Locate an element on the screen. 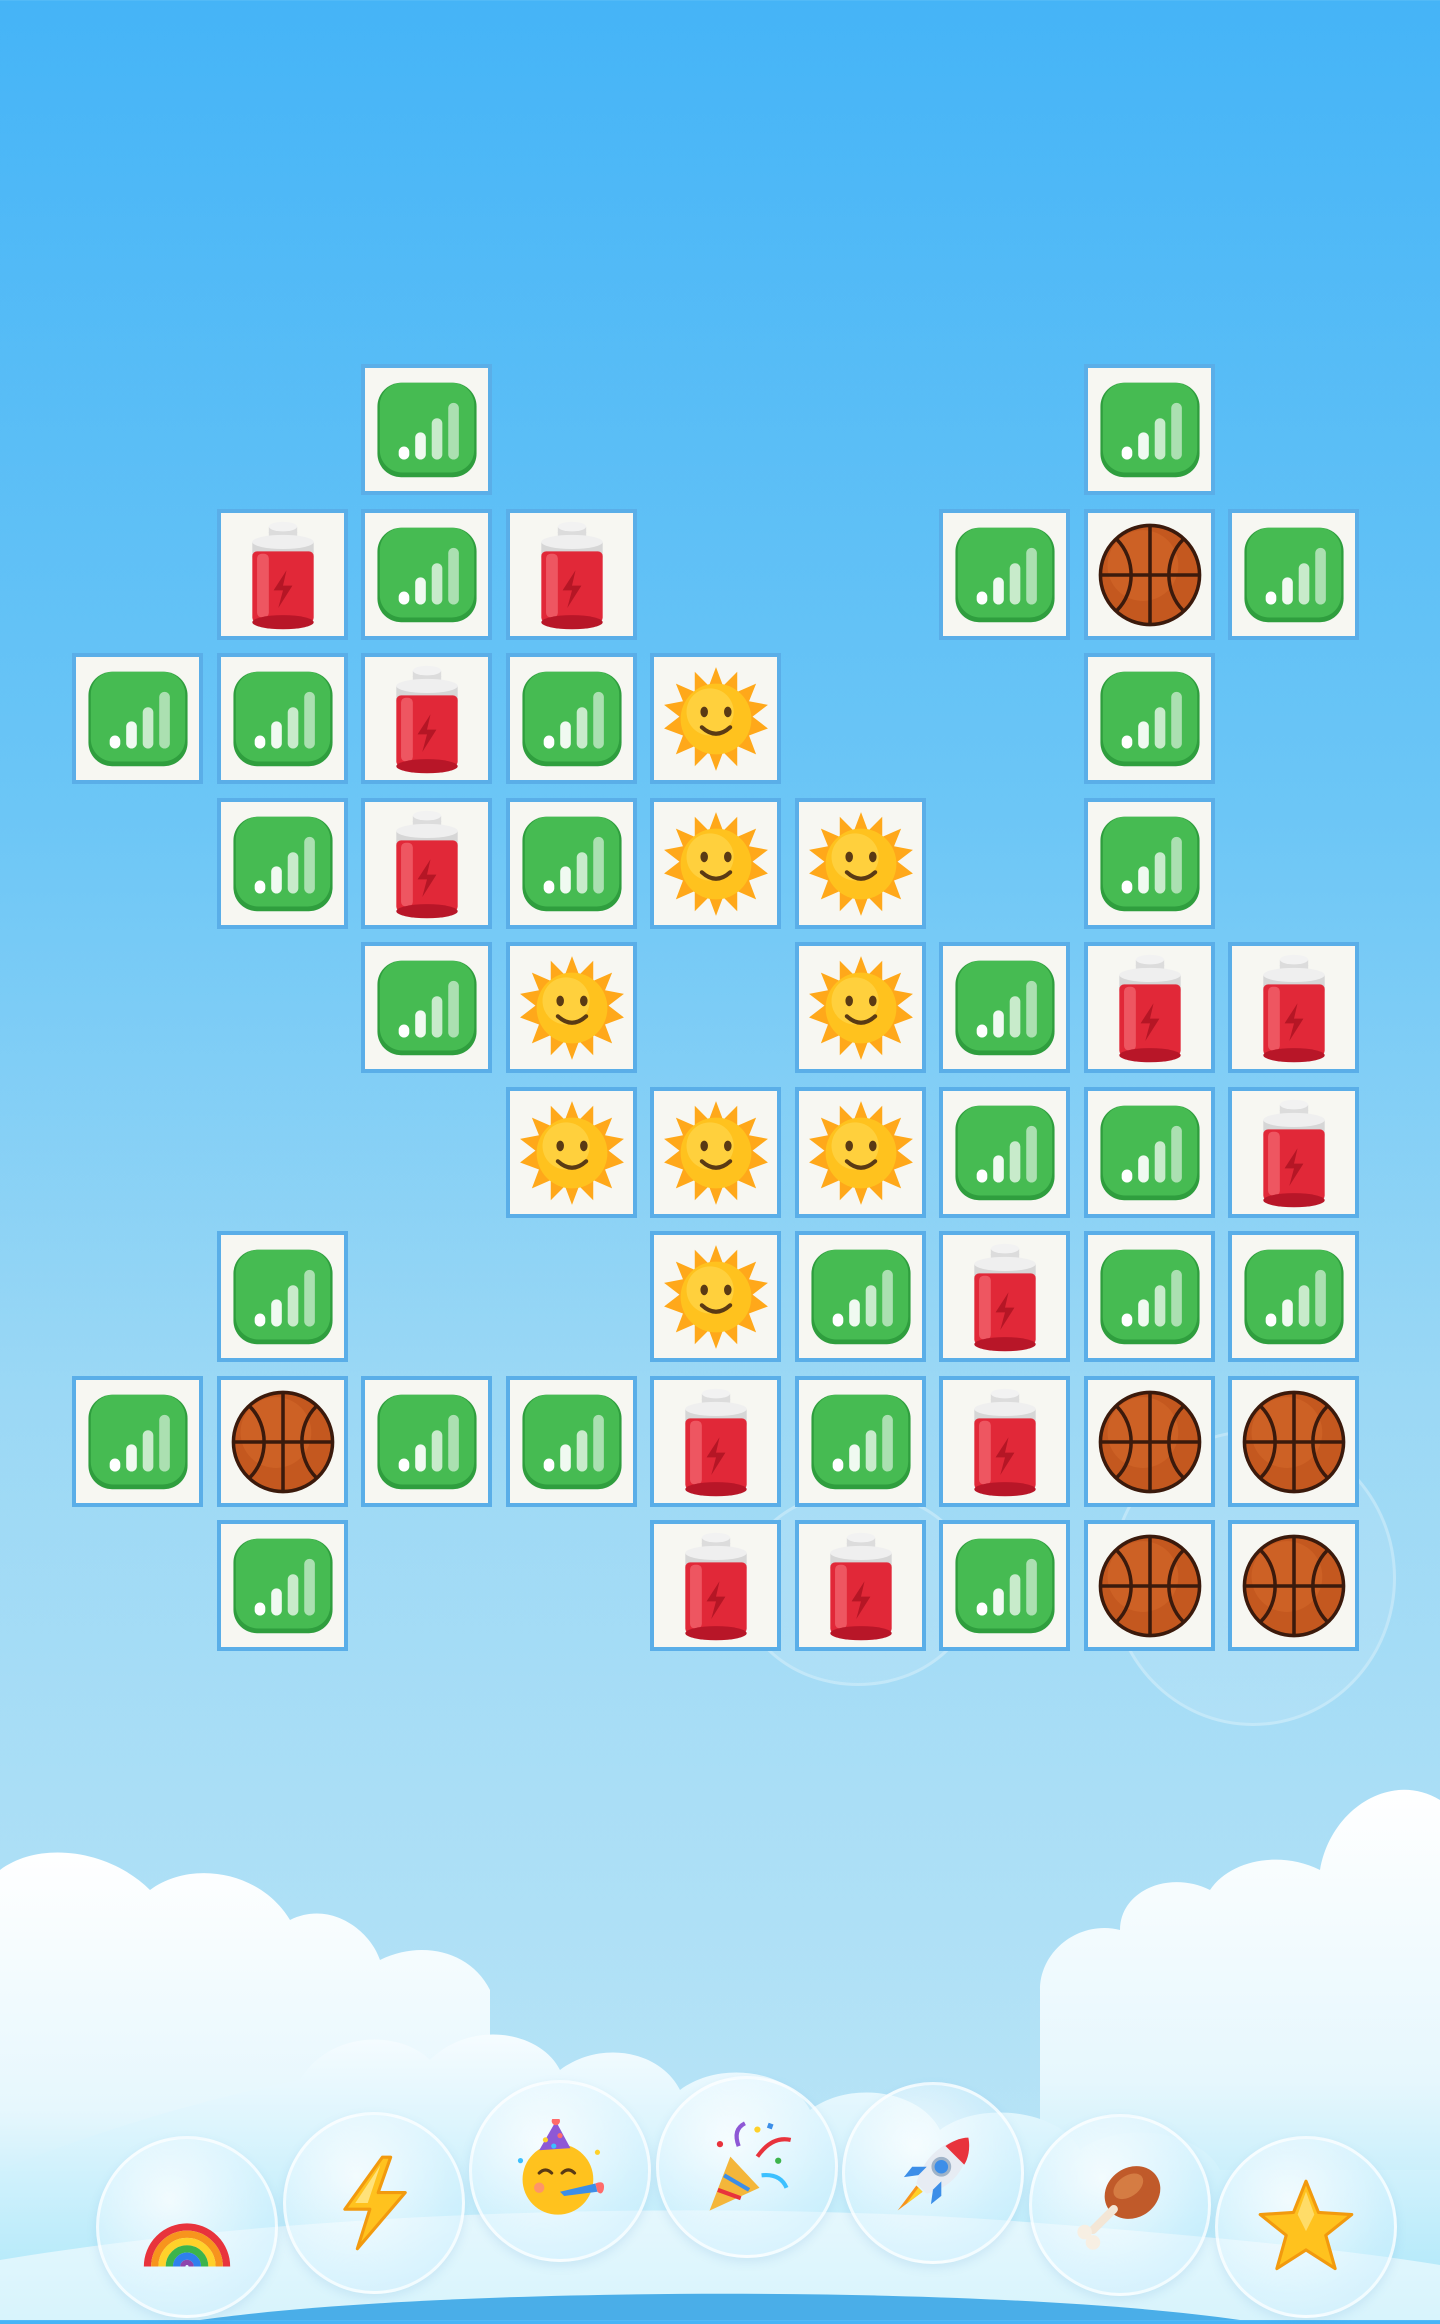 This screenshot has width=1440, height=2324. party-face-powerup-button is located at coordinates (560, 2171).